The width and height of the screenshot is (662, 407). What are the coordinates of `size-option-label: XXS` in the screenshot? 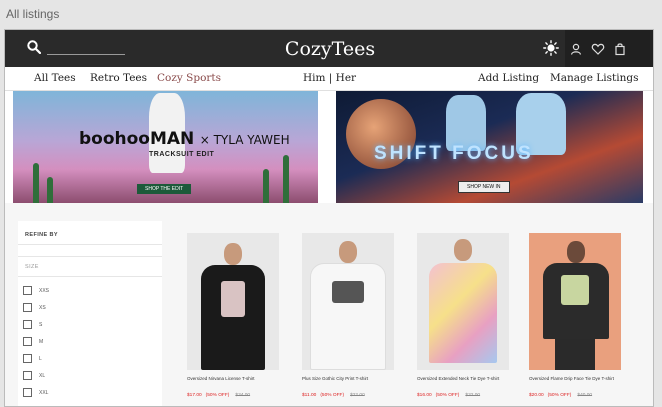 It's located at (44, 290).